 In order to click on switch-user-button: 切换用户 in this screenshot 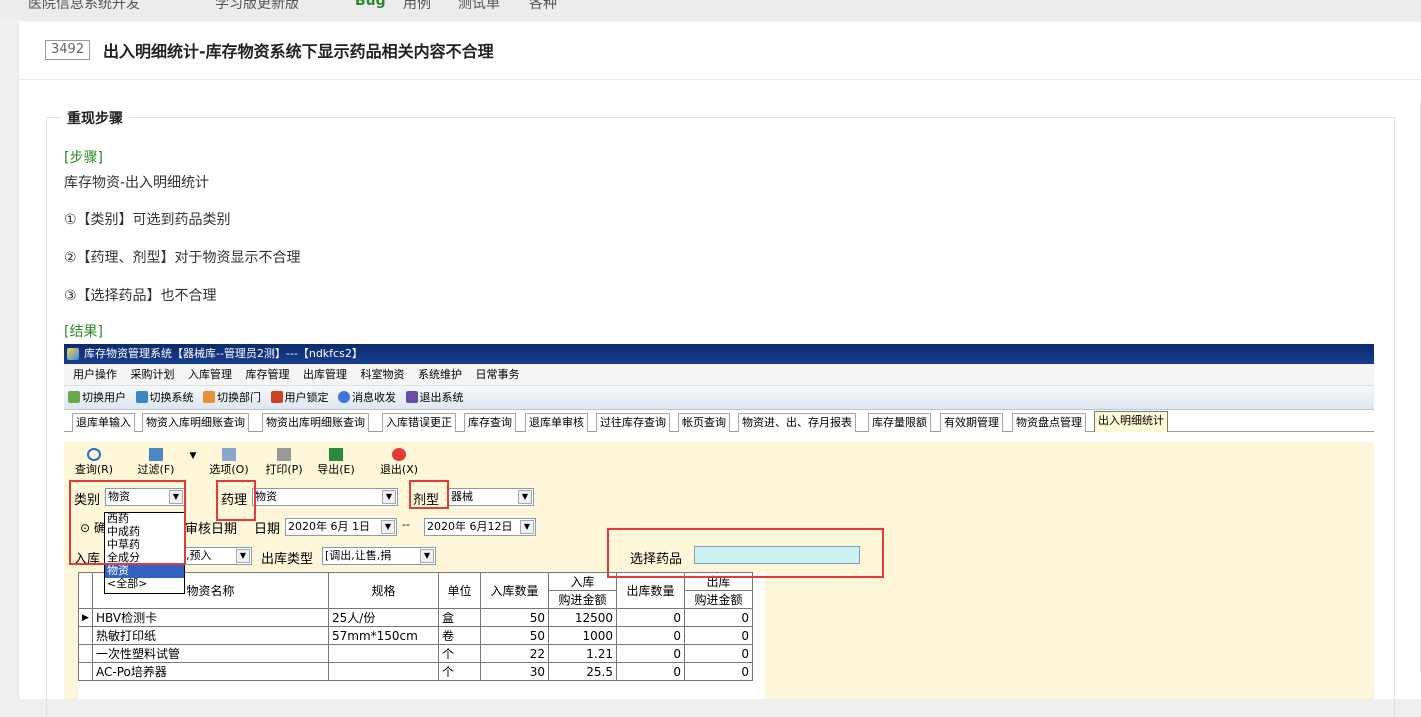, I will do `click(97, 397)`.